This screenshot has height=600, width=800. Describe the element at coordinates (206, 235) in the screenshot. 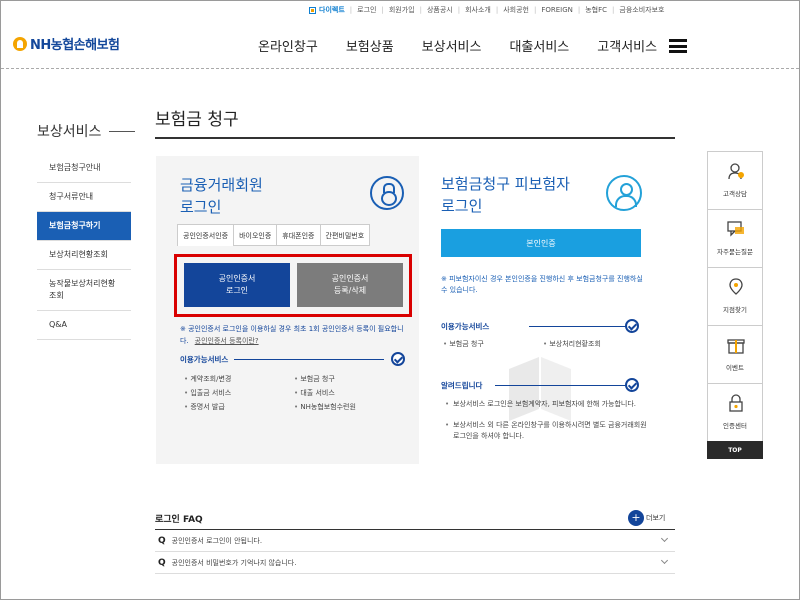

I see `tab-certificate: 공인인증서인증` at that location.